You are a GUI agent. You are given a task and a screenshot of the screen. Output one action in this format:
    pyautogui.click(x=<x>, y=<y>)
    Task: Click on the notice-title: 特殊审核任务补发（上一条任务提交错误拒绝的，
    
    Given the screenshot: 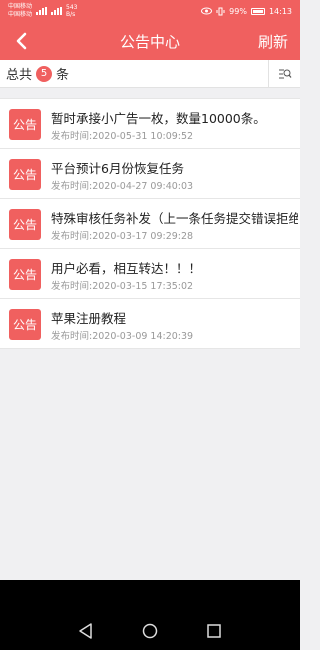 What is the action you would take?
    pyautogui.click(x=174, y=218)
    